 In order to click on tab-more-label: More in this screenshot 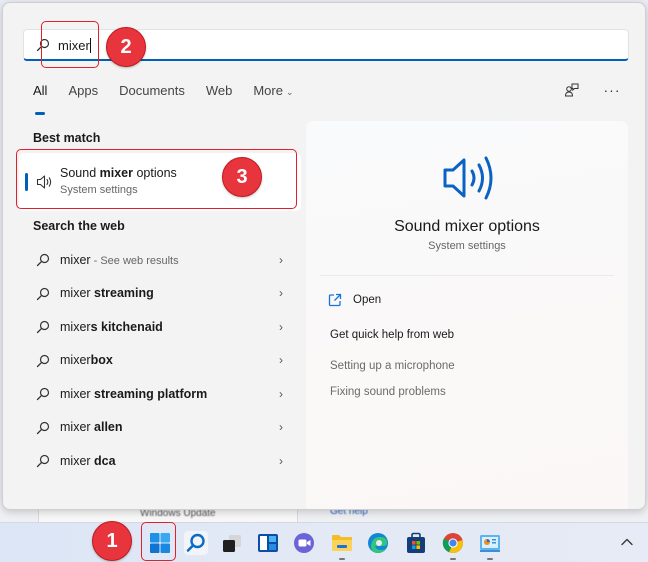, I will do `click(268, 90)`.